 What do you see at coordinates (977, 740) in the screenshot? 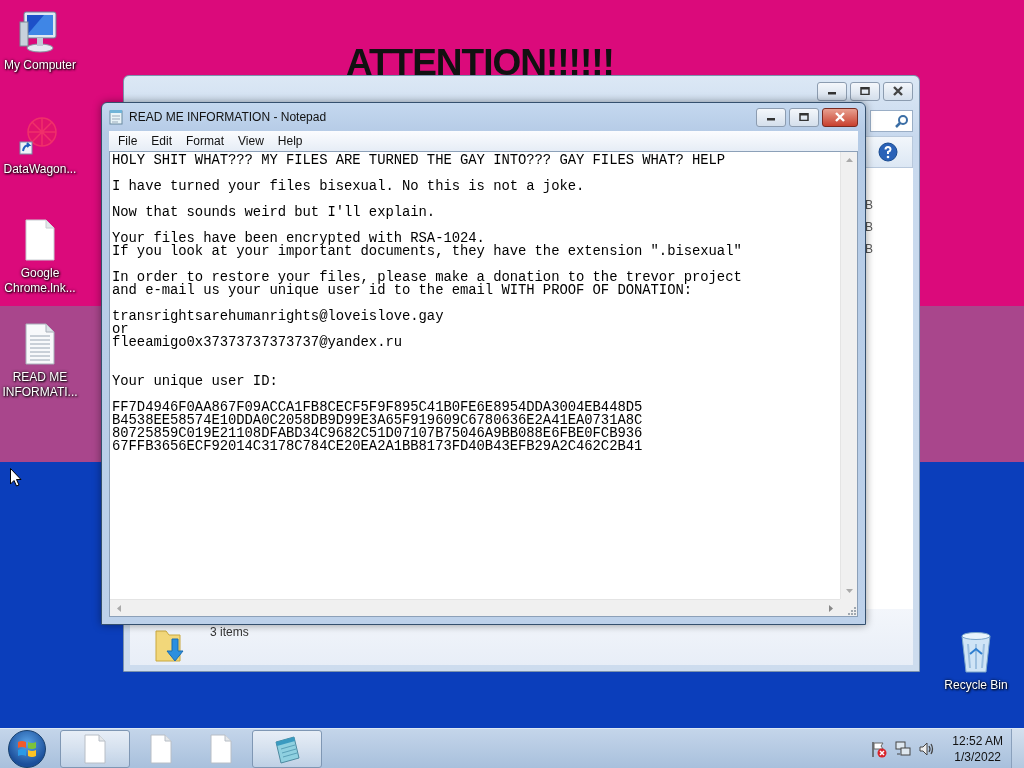
I see `clock-time: 12:52 AM` at bounding box center [977, 740].